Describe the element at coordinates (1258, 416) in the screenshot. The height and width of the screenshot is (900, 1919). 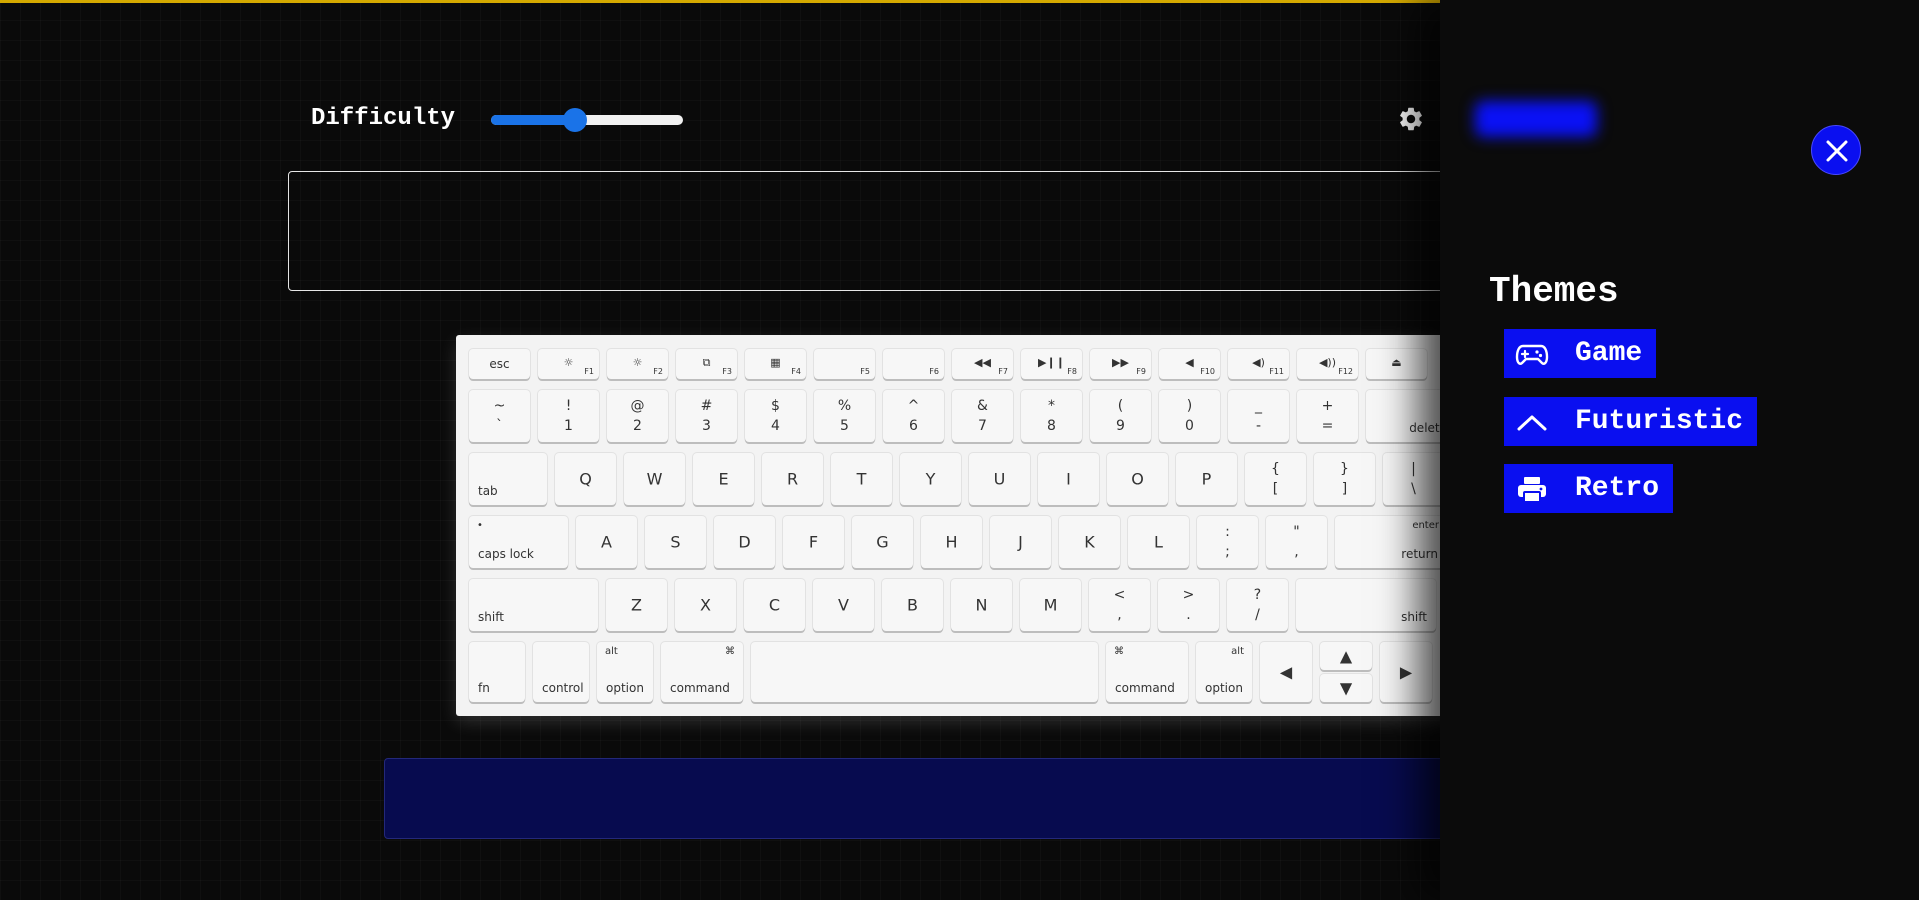
I see `key: _ -` at that location.